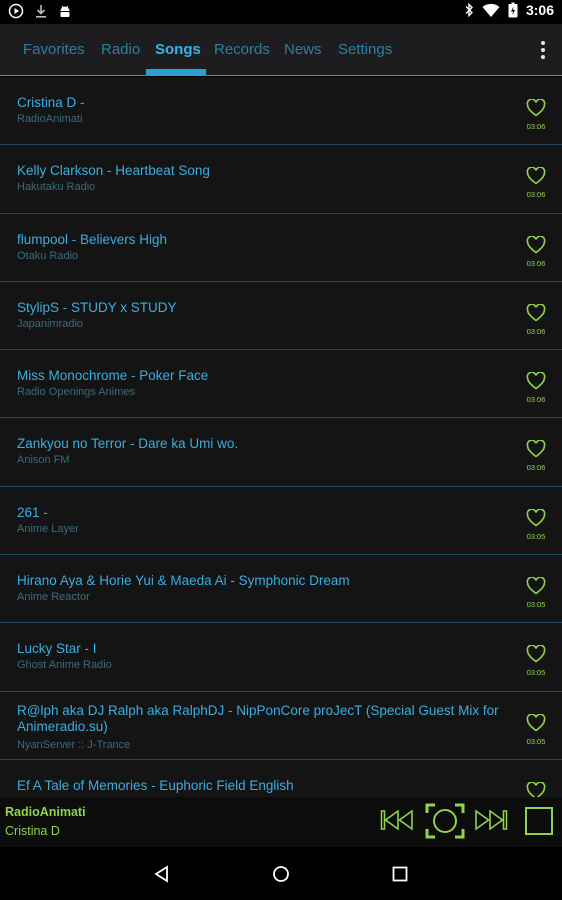 The width and height of the screenshot is (562, 900). What do you see at coordinates (491, 10) in the screenshot?
I see `wifi-icon` at bounding box center [491, 10].